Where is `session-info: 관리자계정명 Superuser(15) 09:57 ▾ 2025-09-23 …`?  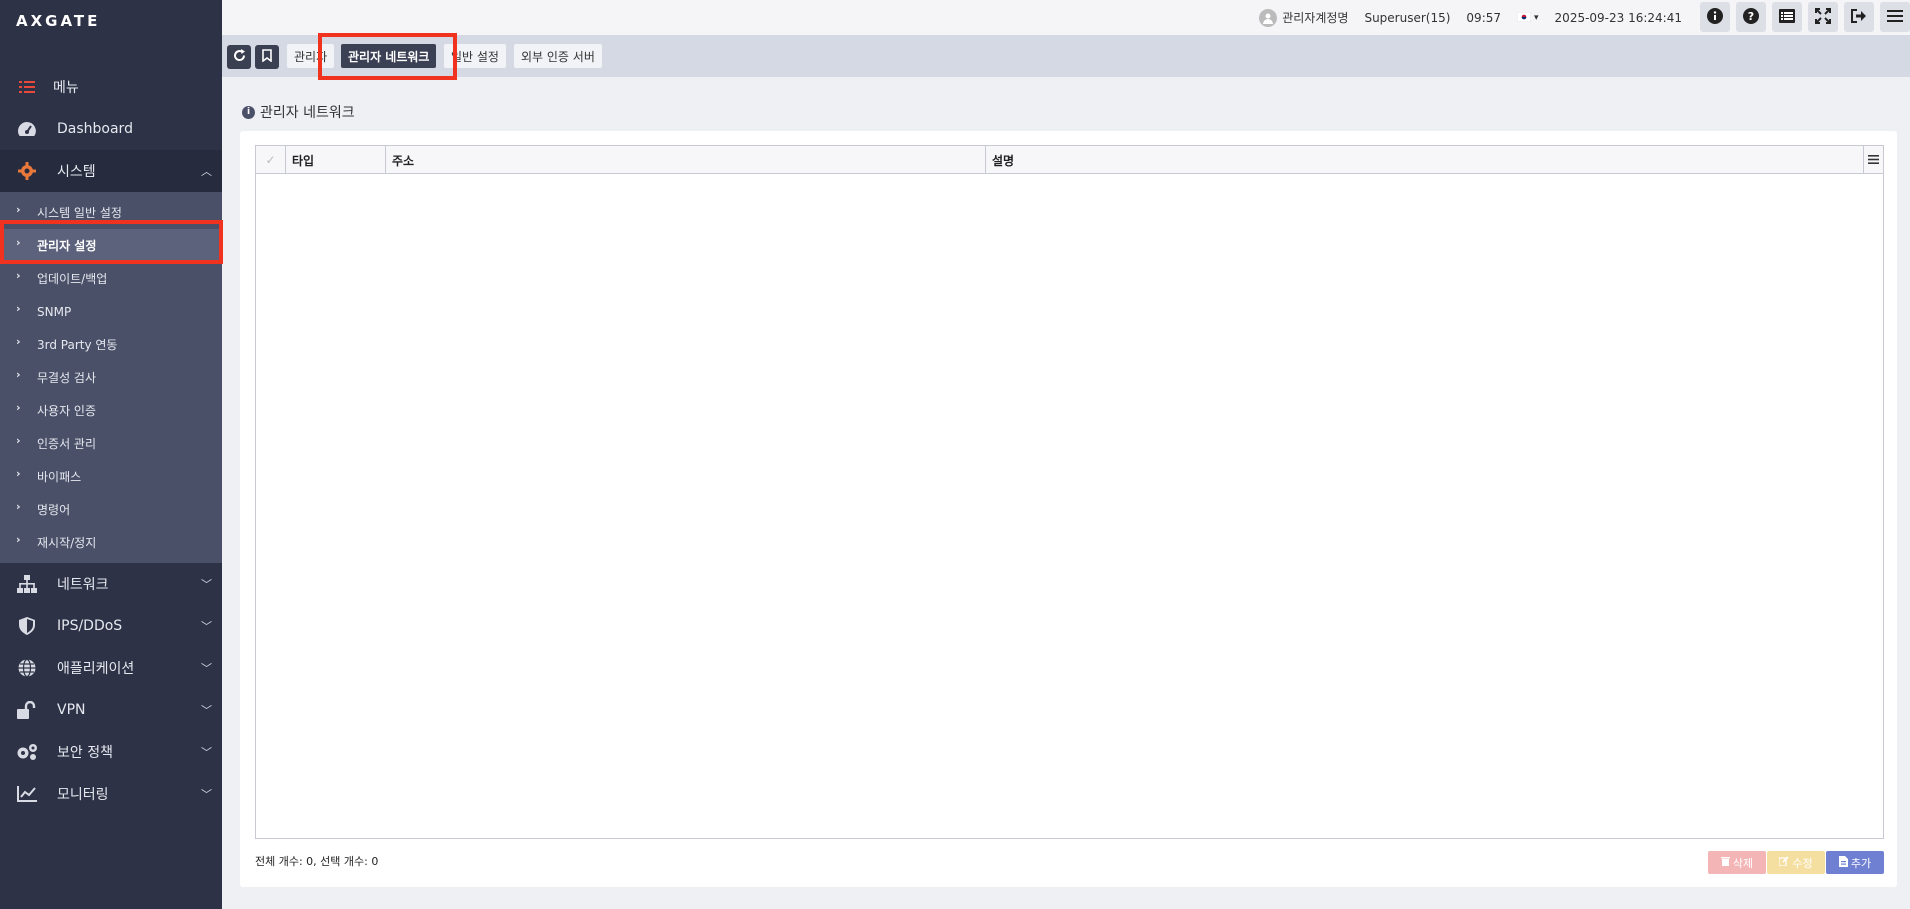 session-info: 관리자계정명 Superuser(15) 09:57 ▾ 2025-09-23 … is located at coordinates (1470, 17).